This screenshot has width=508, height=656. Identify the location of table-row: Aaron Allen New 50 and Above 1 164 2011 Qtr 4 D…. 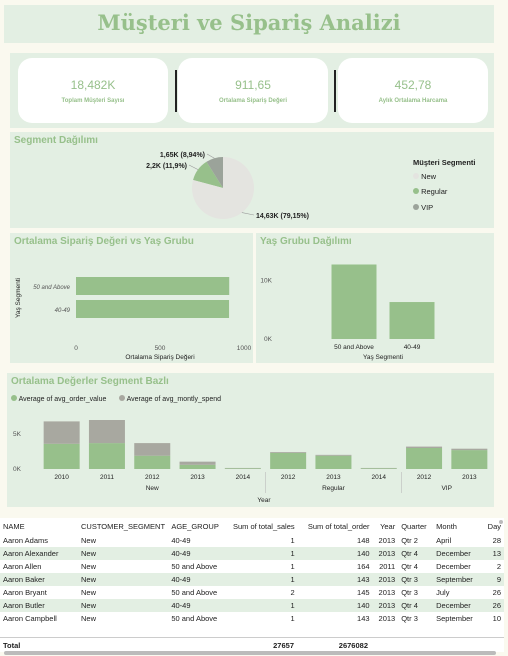
(252, 566).